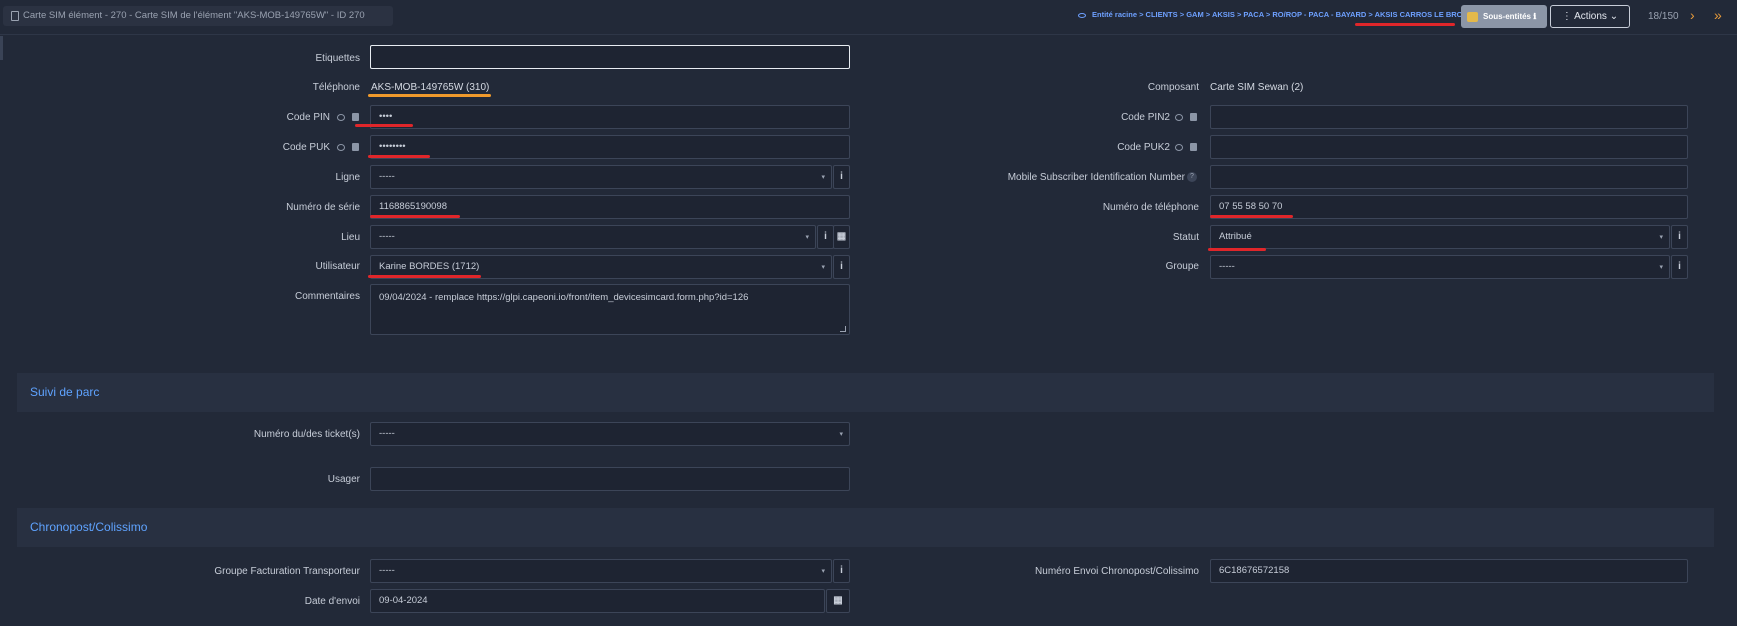 Image resolution: width=1737 pixels, height=626 pixels. I want to click on serial-label: Numéro de série, so click(323, 207).